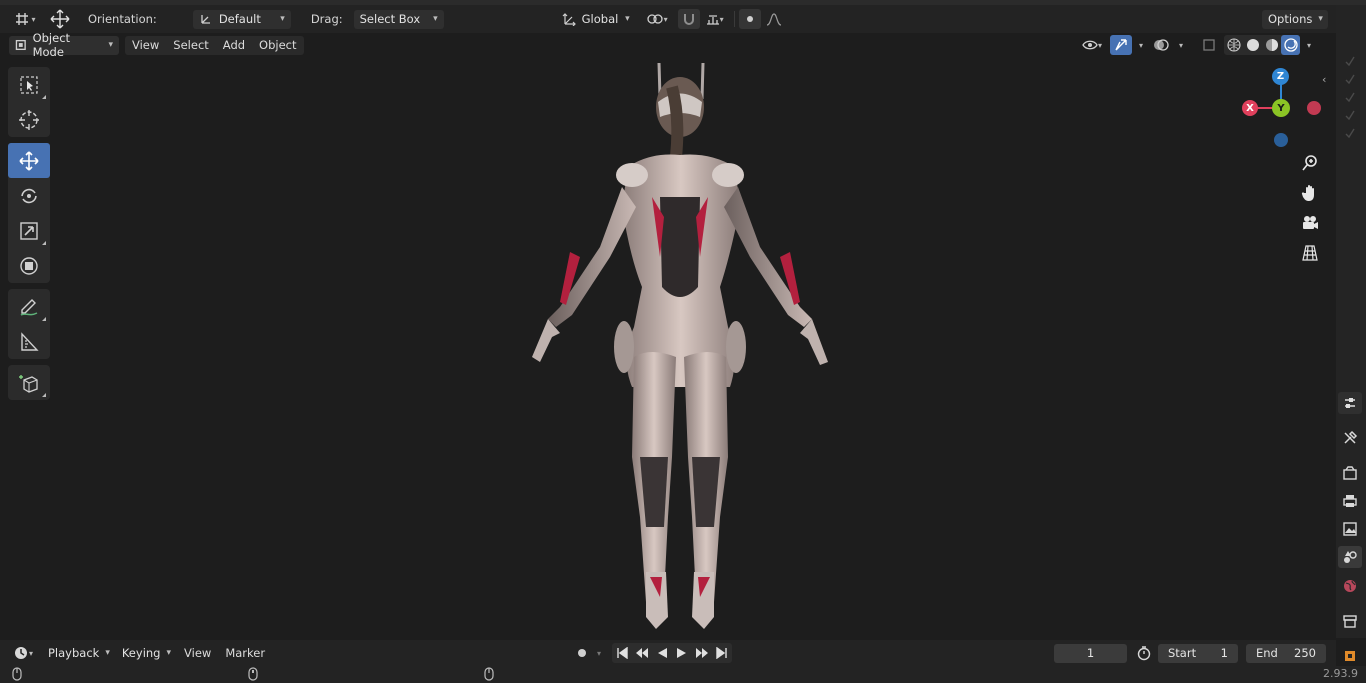 Image resolution: width=1366 pixels, height=683 pixels. What do you see at coordinates (234, 45) in the screenshot?
I see `menu-add: Add` at bounding box center [234, 45].